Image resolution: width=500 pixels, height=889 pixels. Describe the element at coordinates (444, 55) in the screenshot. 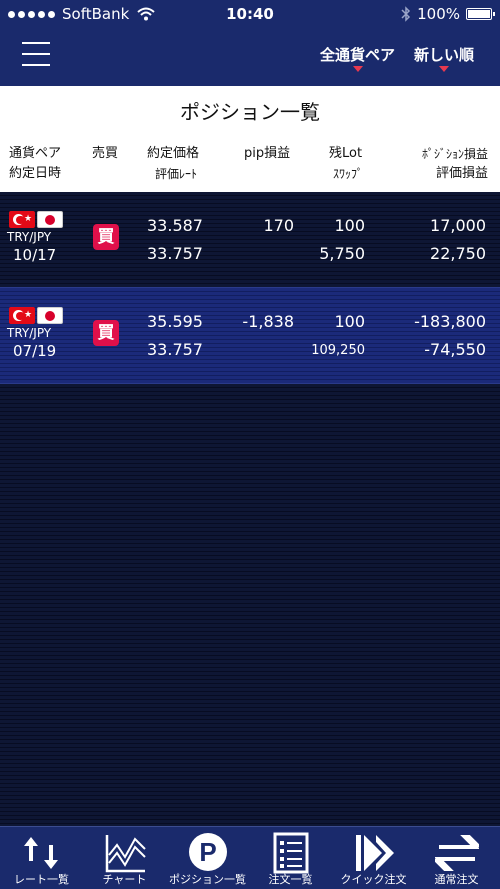

I see `sort-filter-label: 新しい順` at that location.